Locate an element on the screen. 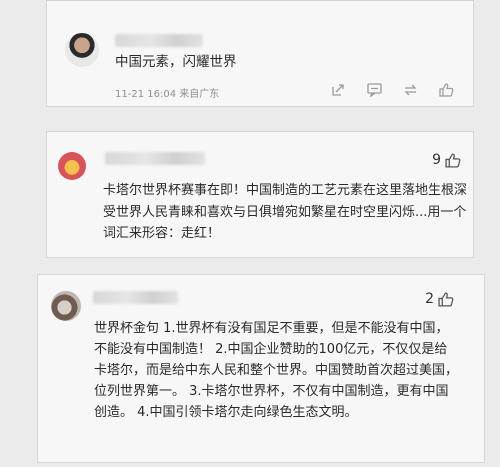 The height and width of the screenshot is (467, 500). comment-text: 中国元素，闪耀世界 is located at coordinates (176, 62).